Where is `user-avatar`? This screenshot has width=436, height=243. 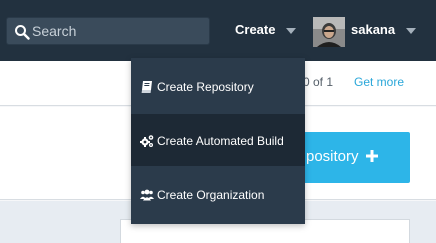
user-avatar is located at coordinates (329, 32).